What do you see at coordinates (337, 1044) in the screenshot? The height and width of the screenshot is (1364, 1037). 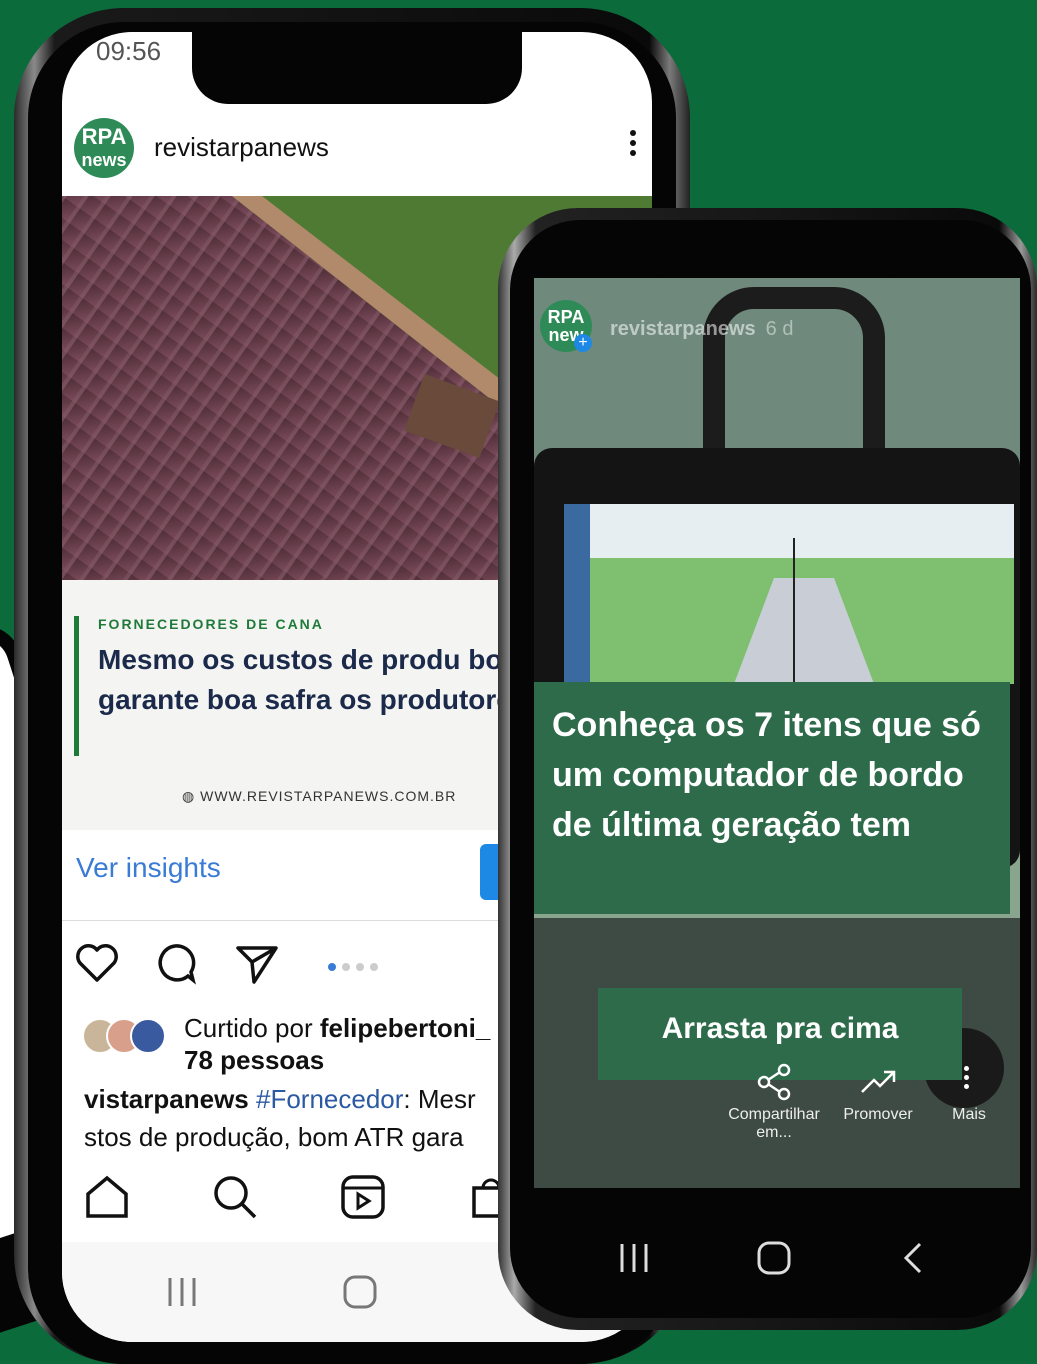 I see `likes-text: Curtido por felipebertoni_ 78 pessoas` at bounding box center [337, 1044].